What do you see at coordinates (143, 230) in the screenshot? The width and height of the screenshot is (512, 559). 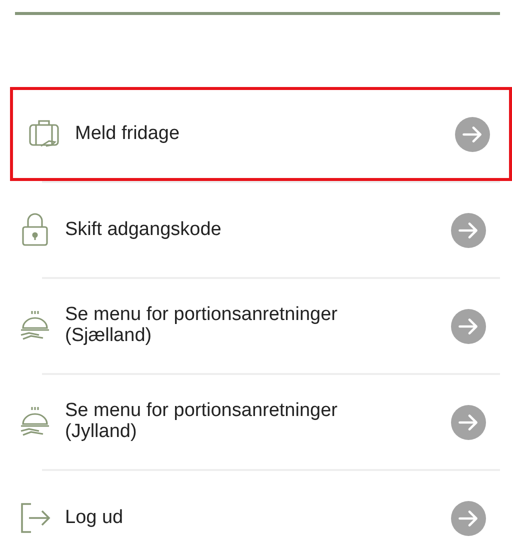 I see `menu-label: Skift adgangskode` at bounding box center [143, 230].